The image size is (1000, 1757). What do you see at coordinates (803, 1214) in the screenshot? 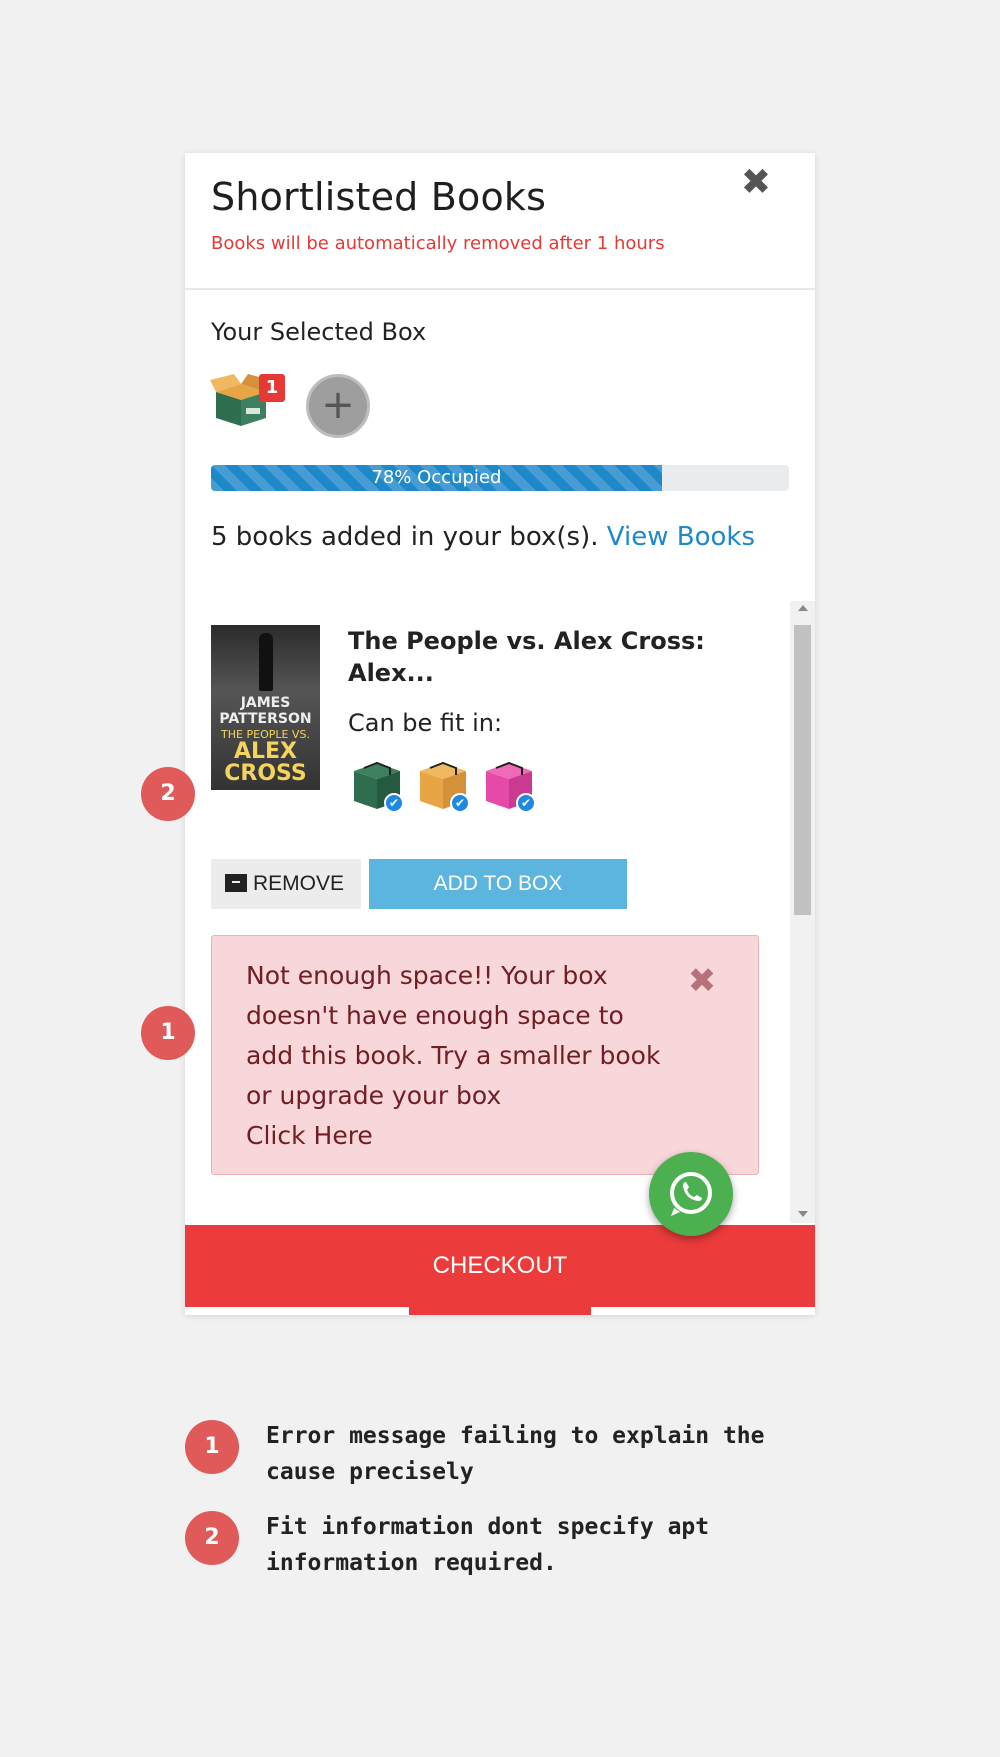
I see `scroll-down-arrow-icon` at bounding box center [803, 1214].